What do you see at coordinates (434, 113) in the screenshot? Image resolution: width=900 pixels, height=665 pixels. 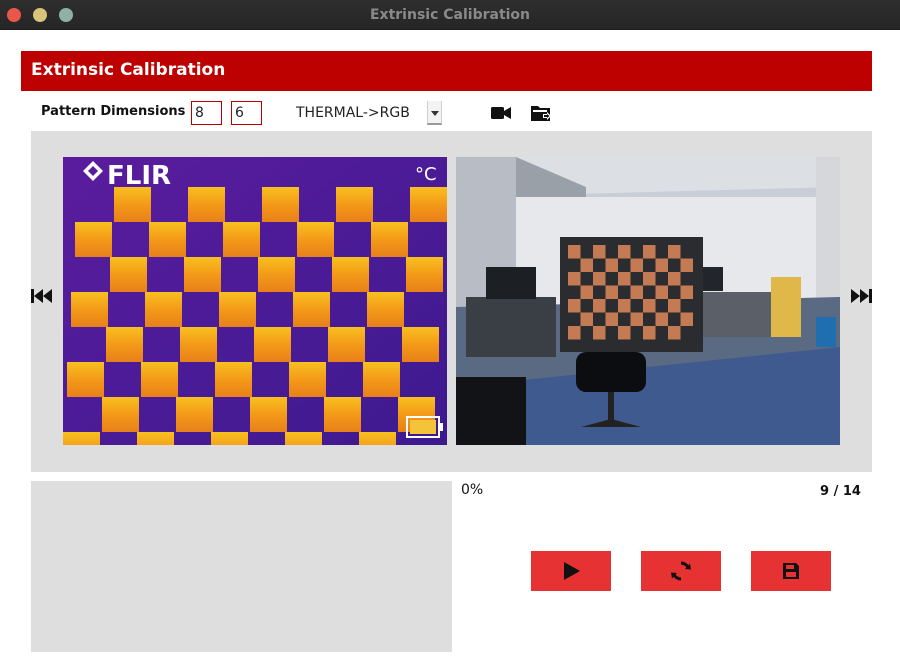 I see `chevron-down-icon` at bounding box center [434, 113].